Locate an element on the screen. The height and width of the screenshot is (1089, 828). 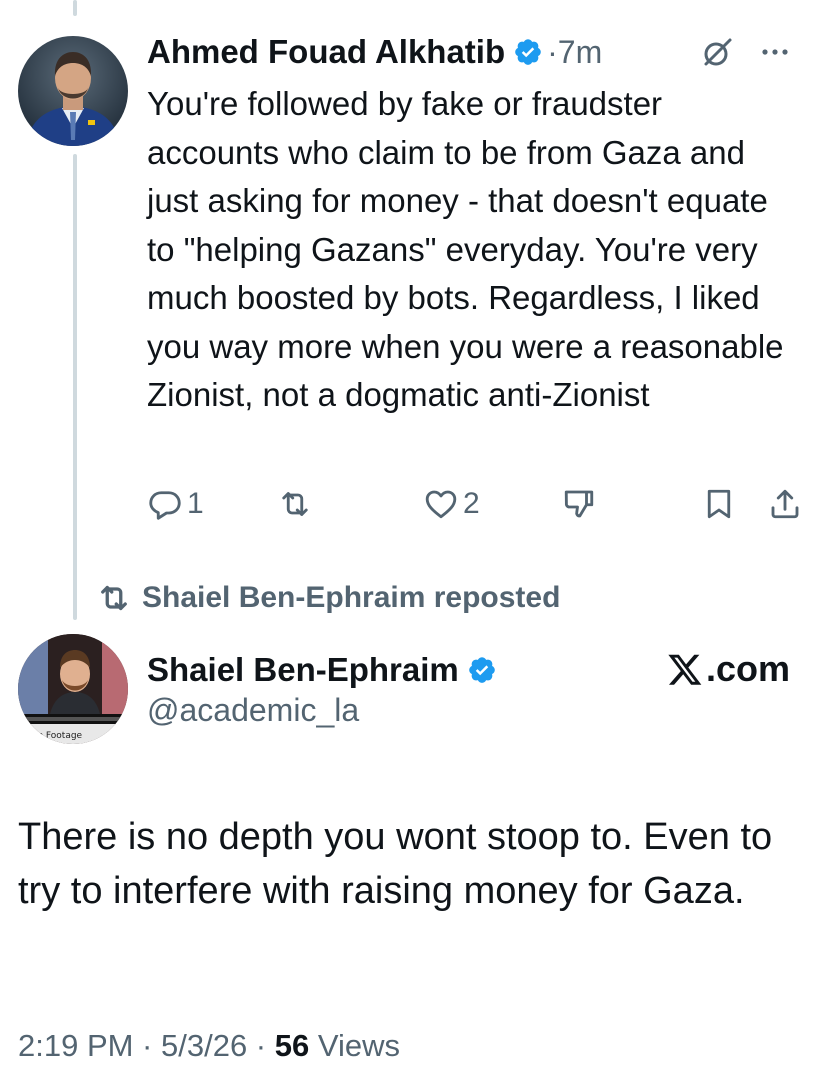
repost-label: Shaiel Ben-Ephraim reposted is located at coordinates (351, 597).